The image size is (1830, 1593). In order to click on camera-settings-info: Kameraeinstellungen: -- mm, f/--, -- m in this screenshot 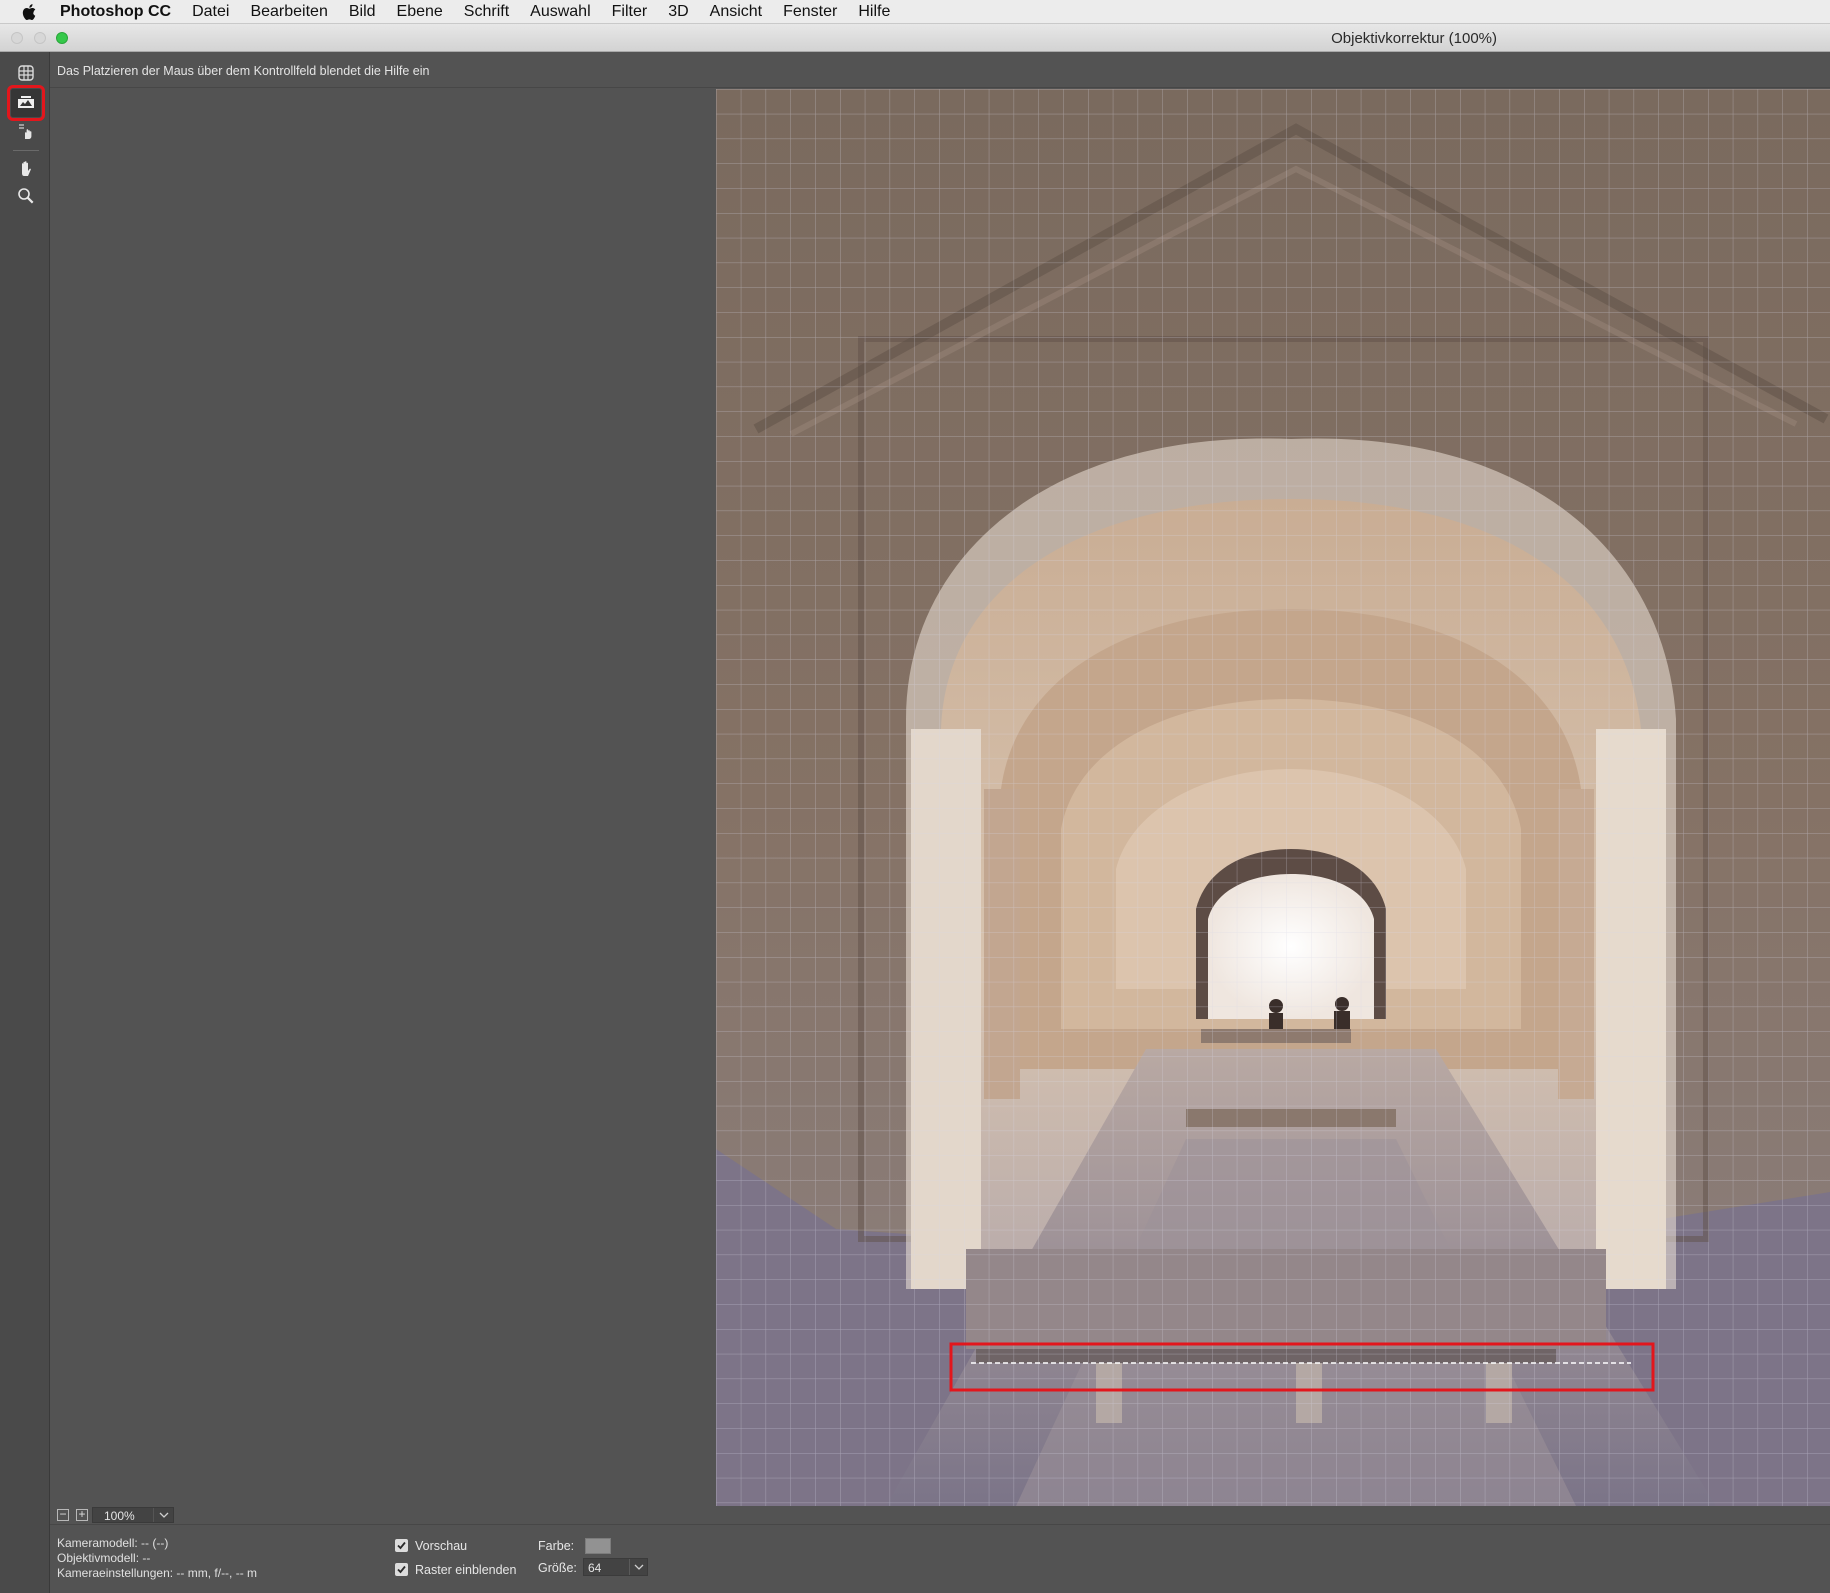, I will do `click(157, 1573)`.